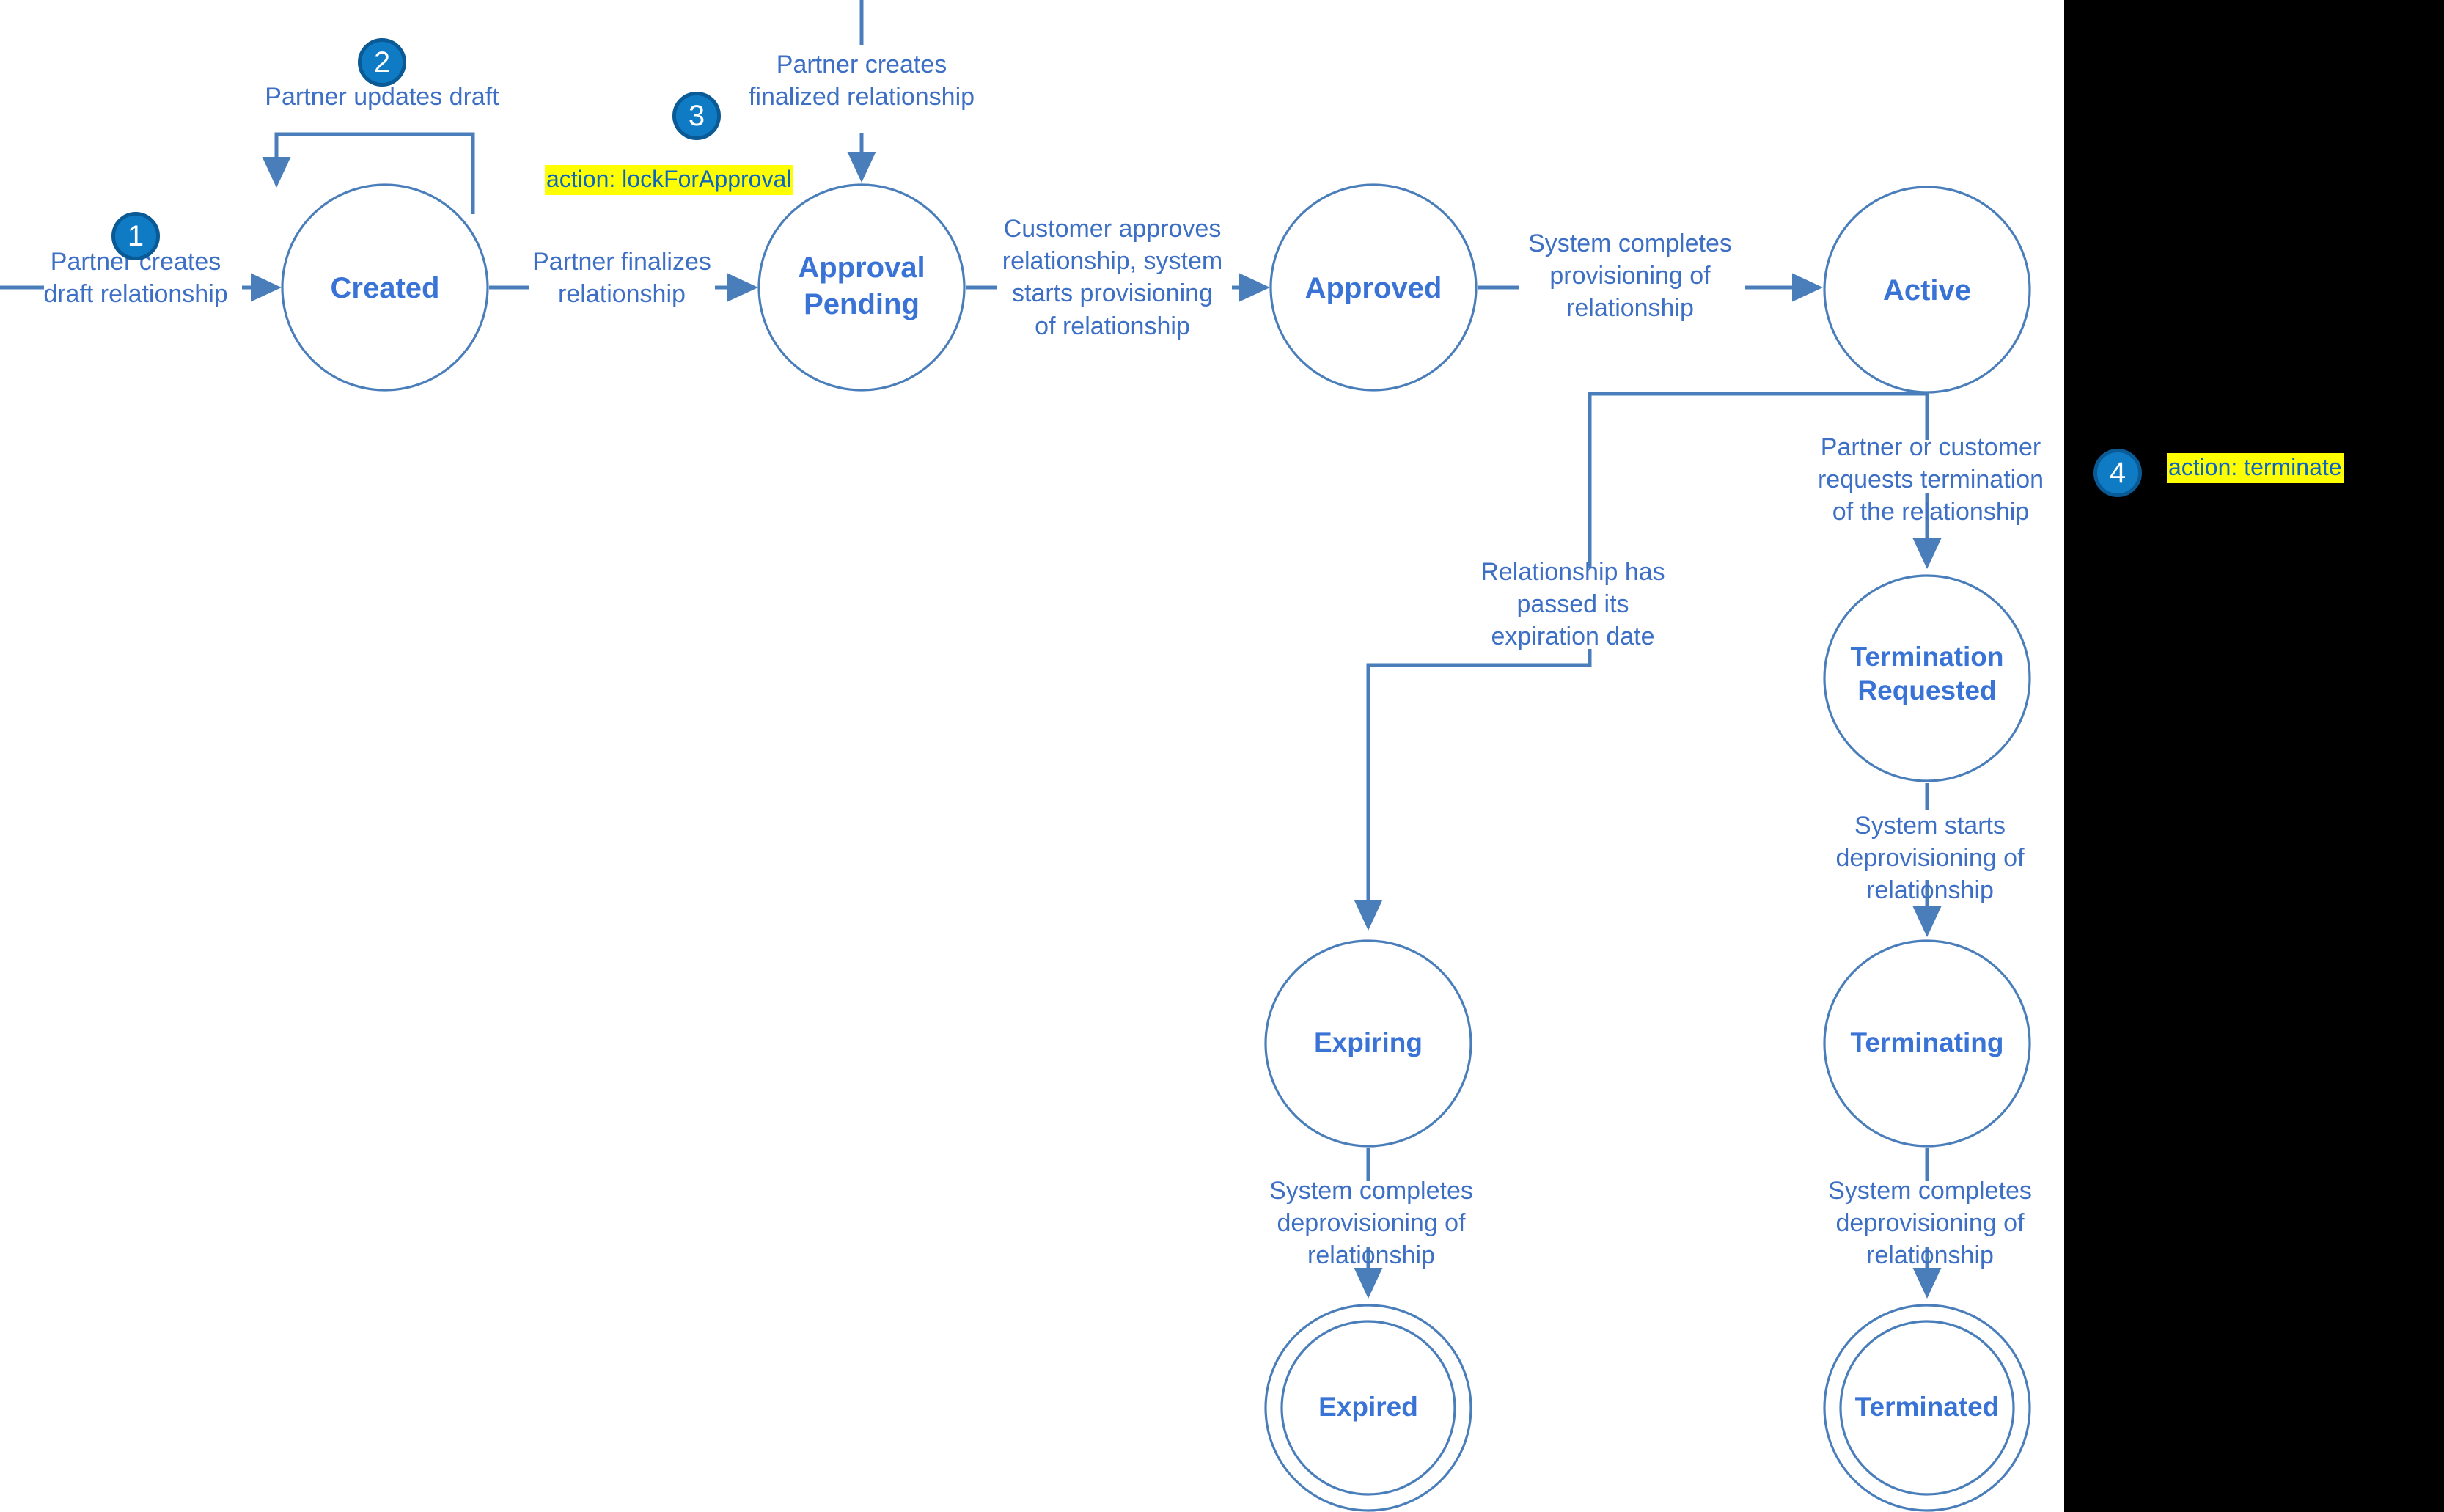  What do you see at coordinates (2255, 469) in the screenshot?
I see `action-tag-terminate: action: terminate` at bounding box center [2255, 469].